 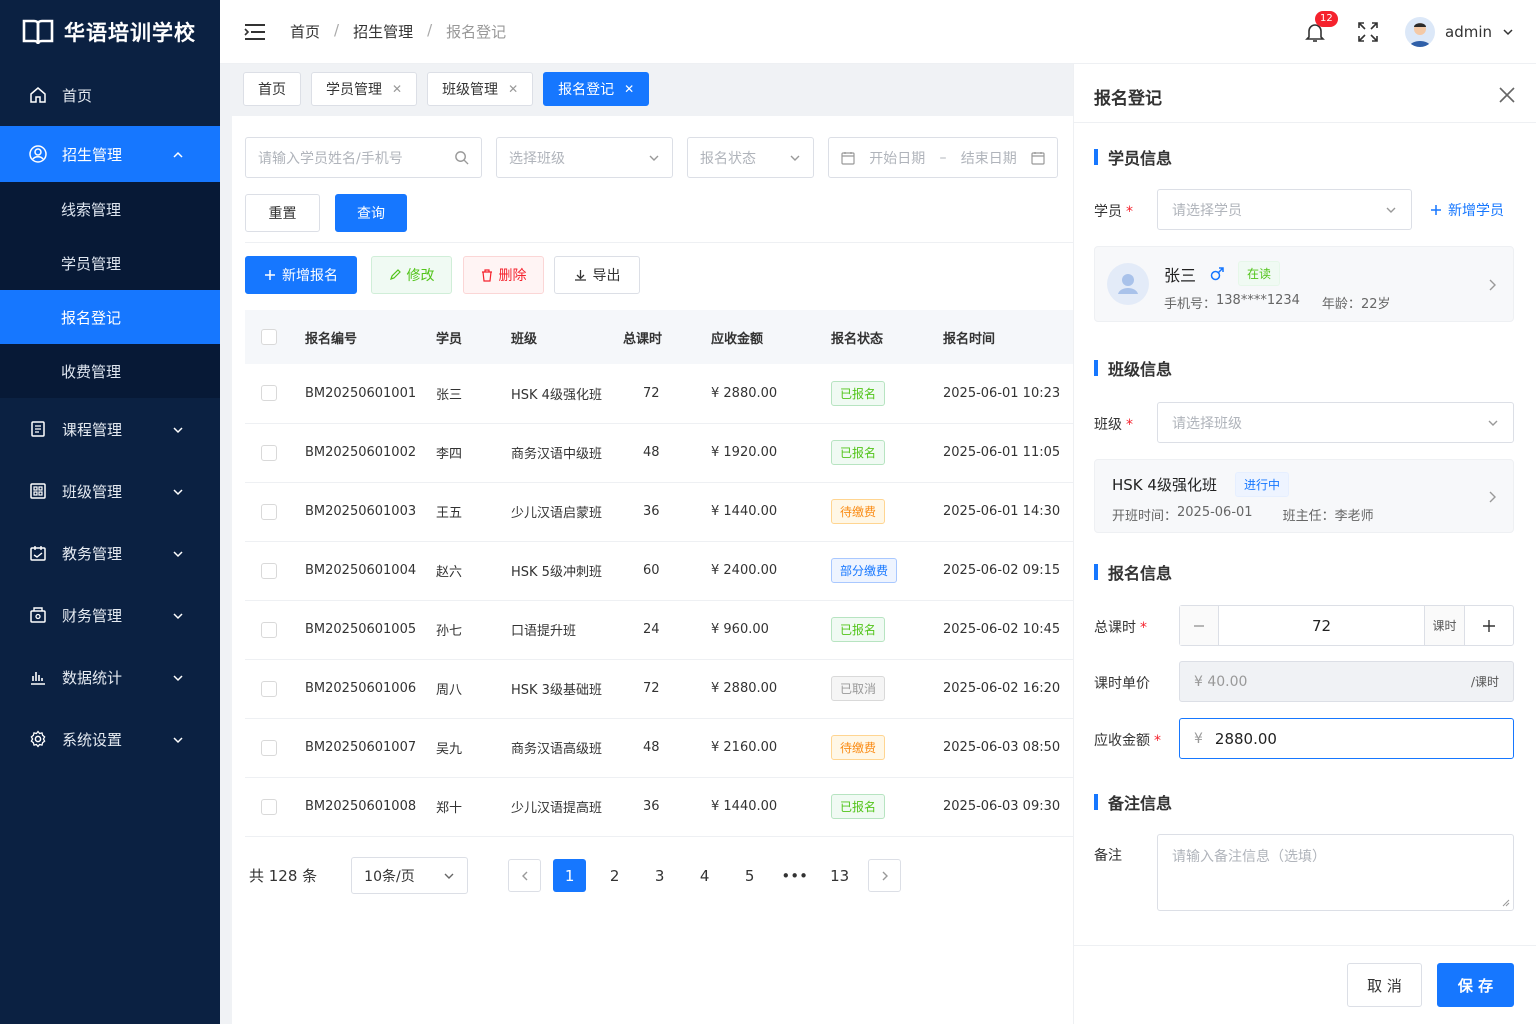 What do you see at coordinates (110, 677) in the screenshot?
I see `nav-stats: 数据统计` at bounding box center [110, 677].